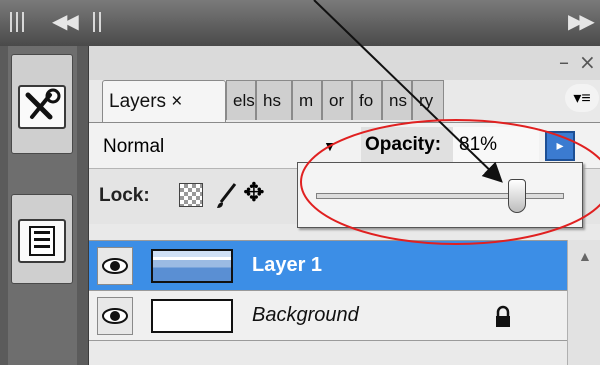 Image resolution: width=600 pixels, height=365 pixels. I want to click on tool-strip, so click(42, 205).